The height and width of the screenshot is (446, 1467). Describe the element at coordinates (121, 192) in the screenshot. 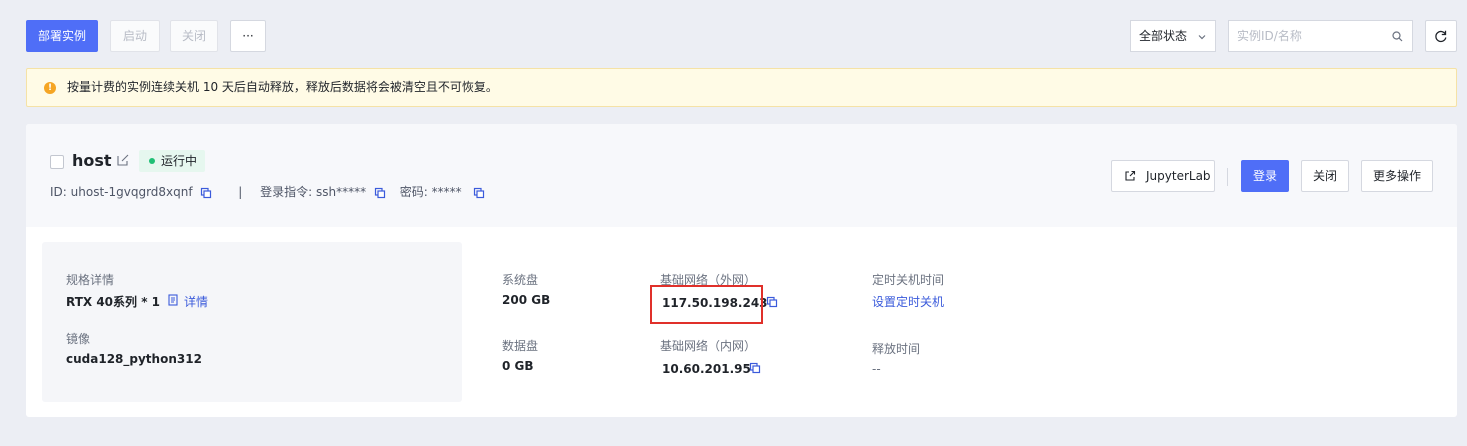

I see `instance-id: ID: uhost-1gvqgrd8xqnf` at that location.